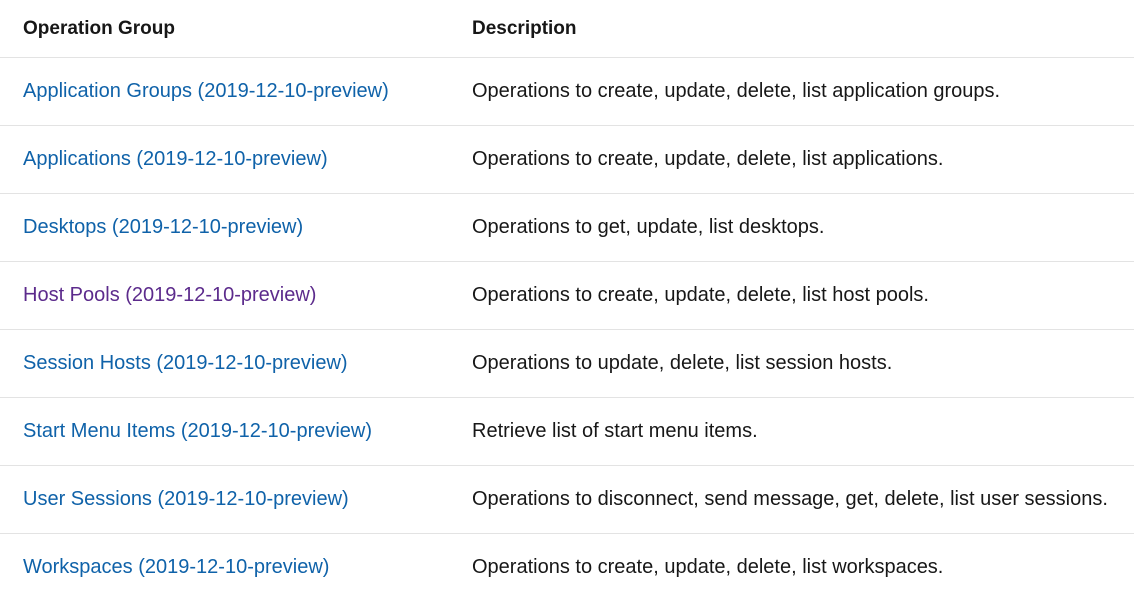  What do you see at coordinates (185, 363) in the screenshot?
I see `operation-group-link: Session Hosts (2019-12-10-preview)` at bounding box center [185, 363].